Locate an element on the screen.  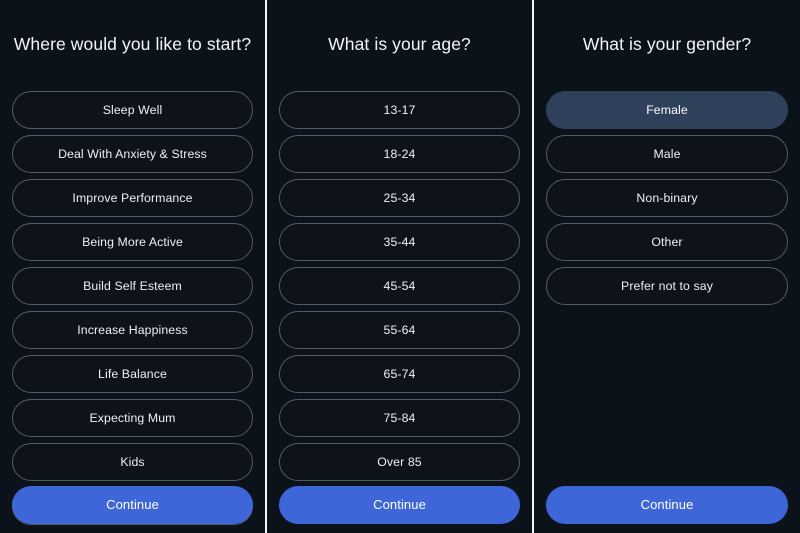
option-pill: Increase Happiness is located at coordinates (132, 330).